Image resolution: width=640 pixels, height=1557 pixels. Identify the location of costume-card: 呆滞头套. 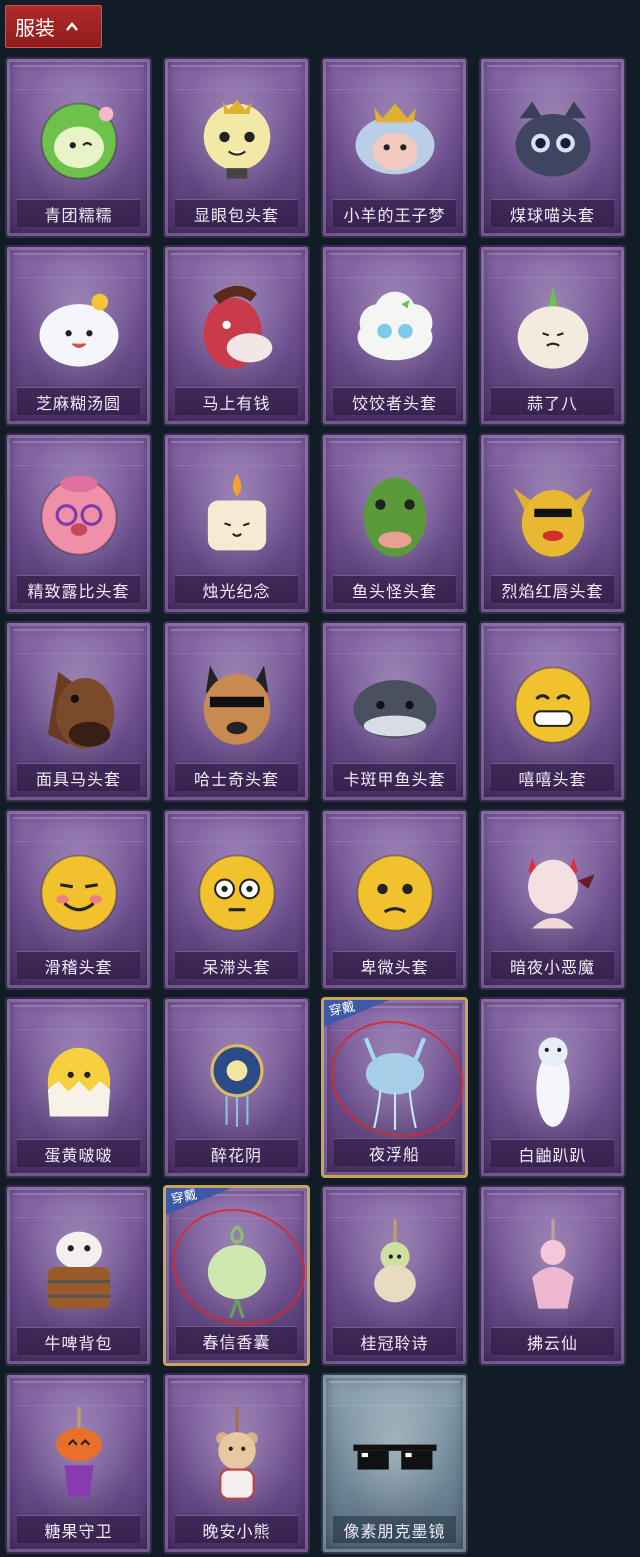
(236, 899).